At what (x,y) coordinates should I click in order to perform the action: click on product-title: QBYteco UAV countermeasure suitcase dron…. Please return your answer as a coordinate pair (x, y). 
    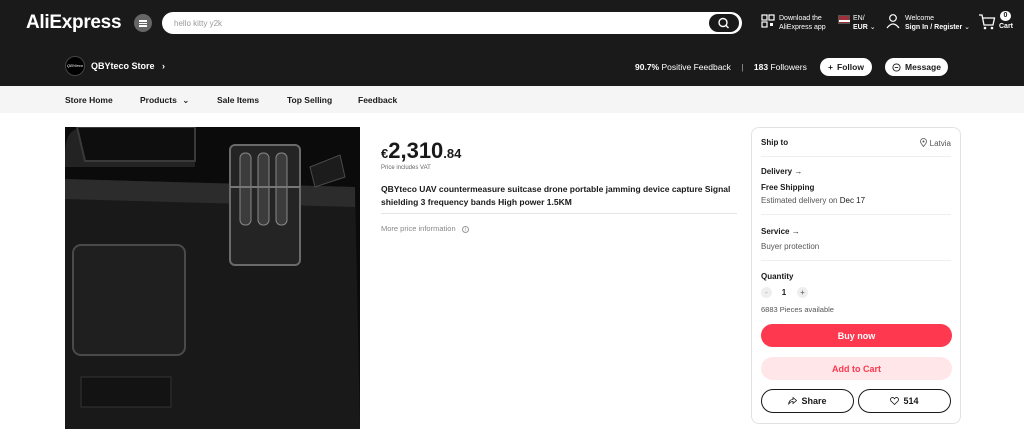
    Looking at the image, I should click on (556, 195).